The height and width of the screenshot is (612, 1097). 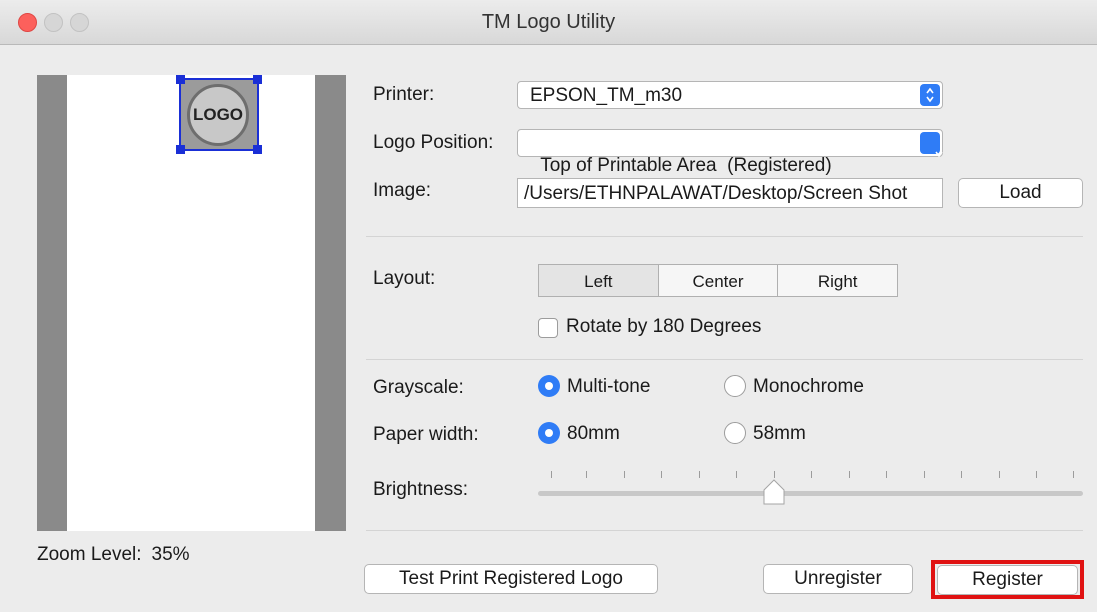 I want to click on resize-handle-top-left, so click(x=180, y=79).